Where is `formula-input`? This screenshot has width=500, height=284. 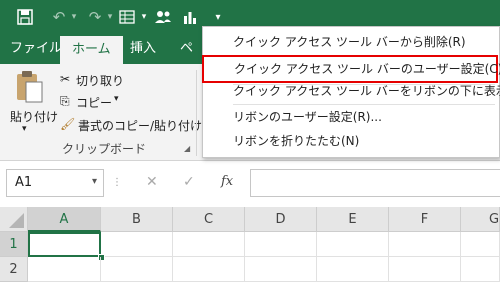
formula-input is located at coordinates (375, 183).